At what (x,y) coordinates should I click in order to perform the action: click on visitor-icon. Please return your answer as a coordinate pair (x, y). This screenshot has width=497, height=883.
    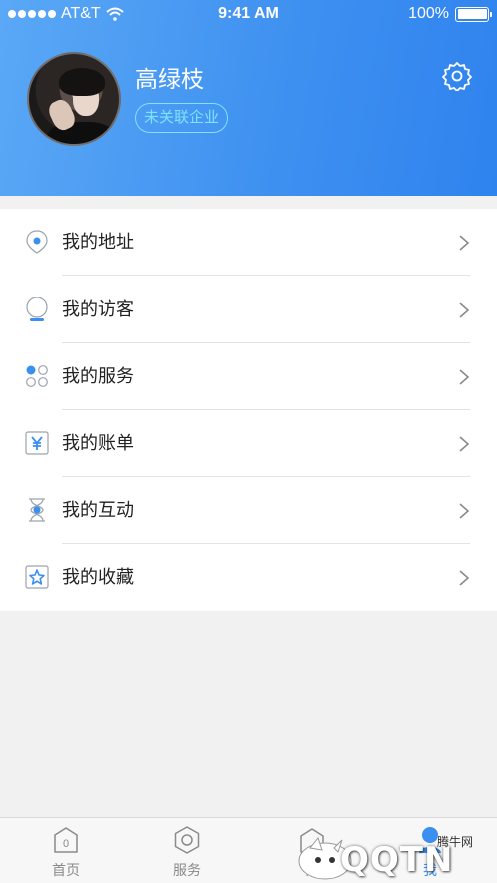
    Looking at the image, I should click on (37, 309).